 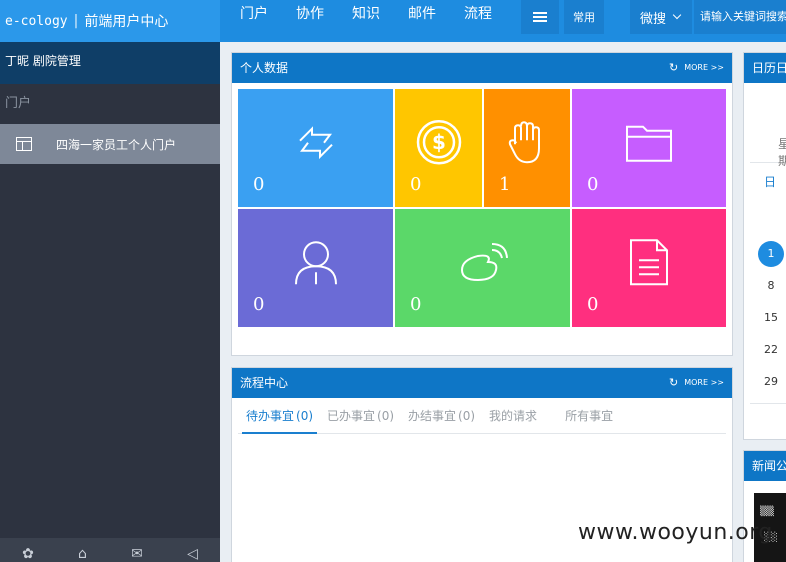 I want to click on tile-exchange: 0, so click(x=315, y=148).